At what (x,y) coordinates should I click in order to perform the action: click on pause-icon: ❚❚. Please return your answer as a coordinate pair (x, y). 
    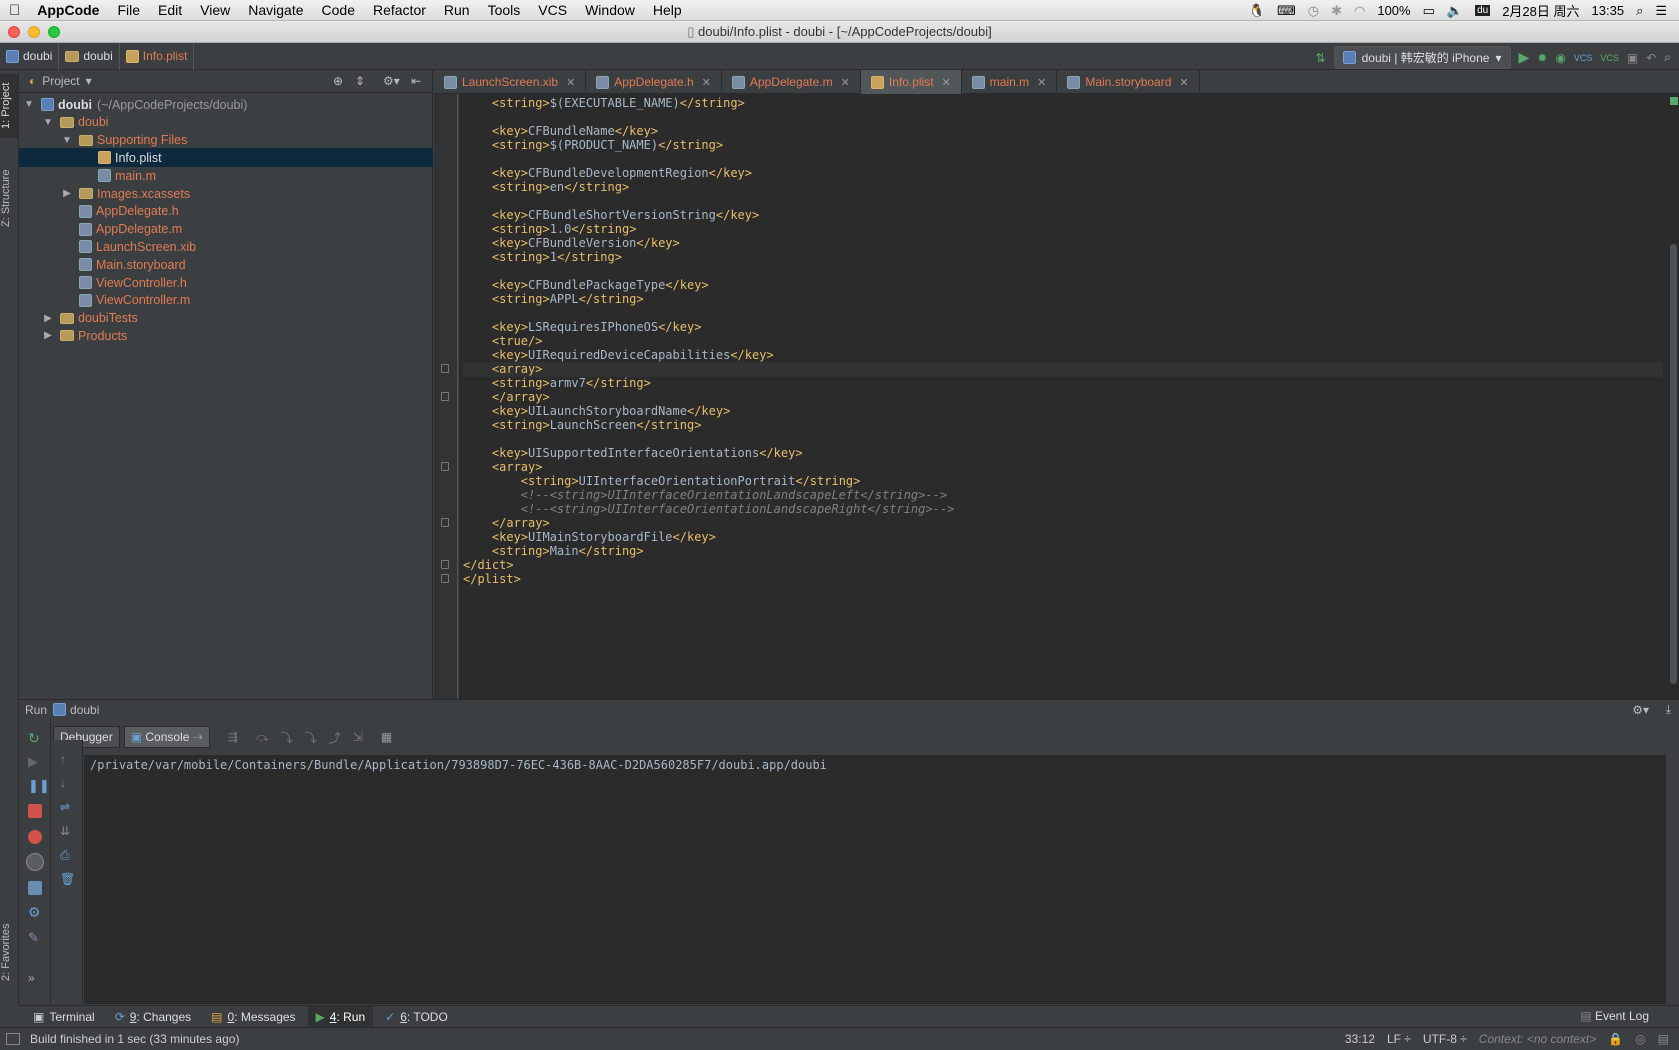
    Looking at the image, I should click on (39, 786).